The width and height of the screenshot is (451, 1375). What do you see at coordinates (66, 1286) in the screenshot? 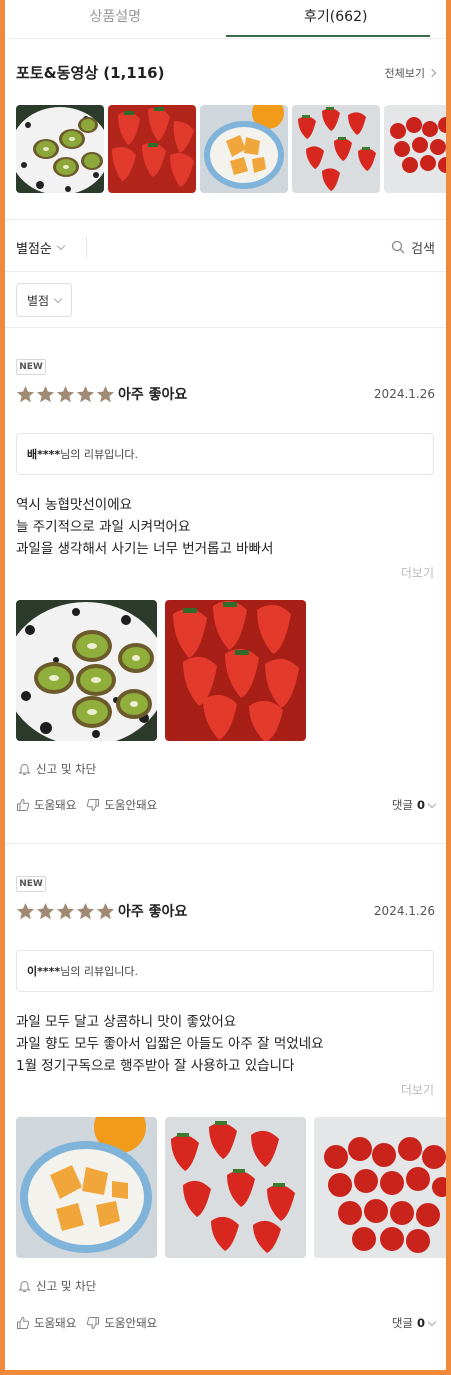
I see `report-label: 신고 및 차단` at bounding box center [66, 1286].